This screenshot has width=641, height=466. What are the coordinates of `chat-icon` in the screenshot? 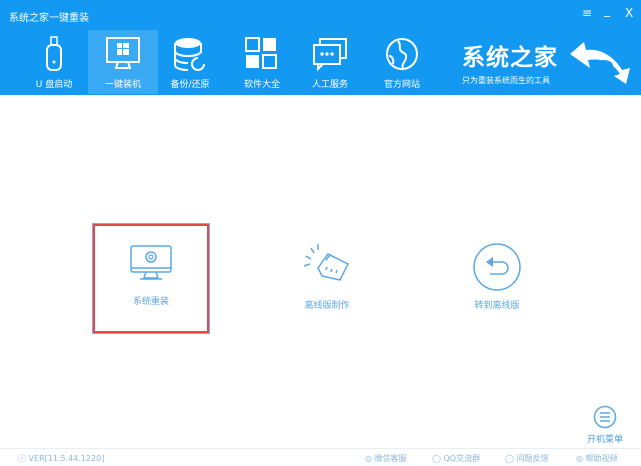 It's located at (330, 55).